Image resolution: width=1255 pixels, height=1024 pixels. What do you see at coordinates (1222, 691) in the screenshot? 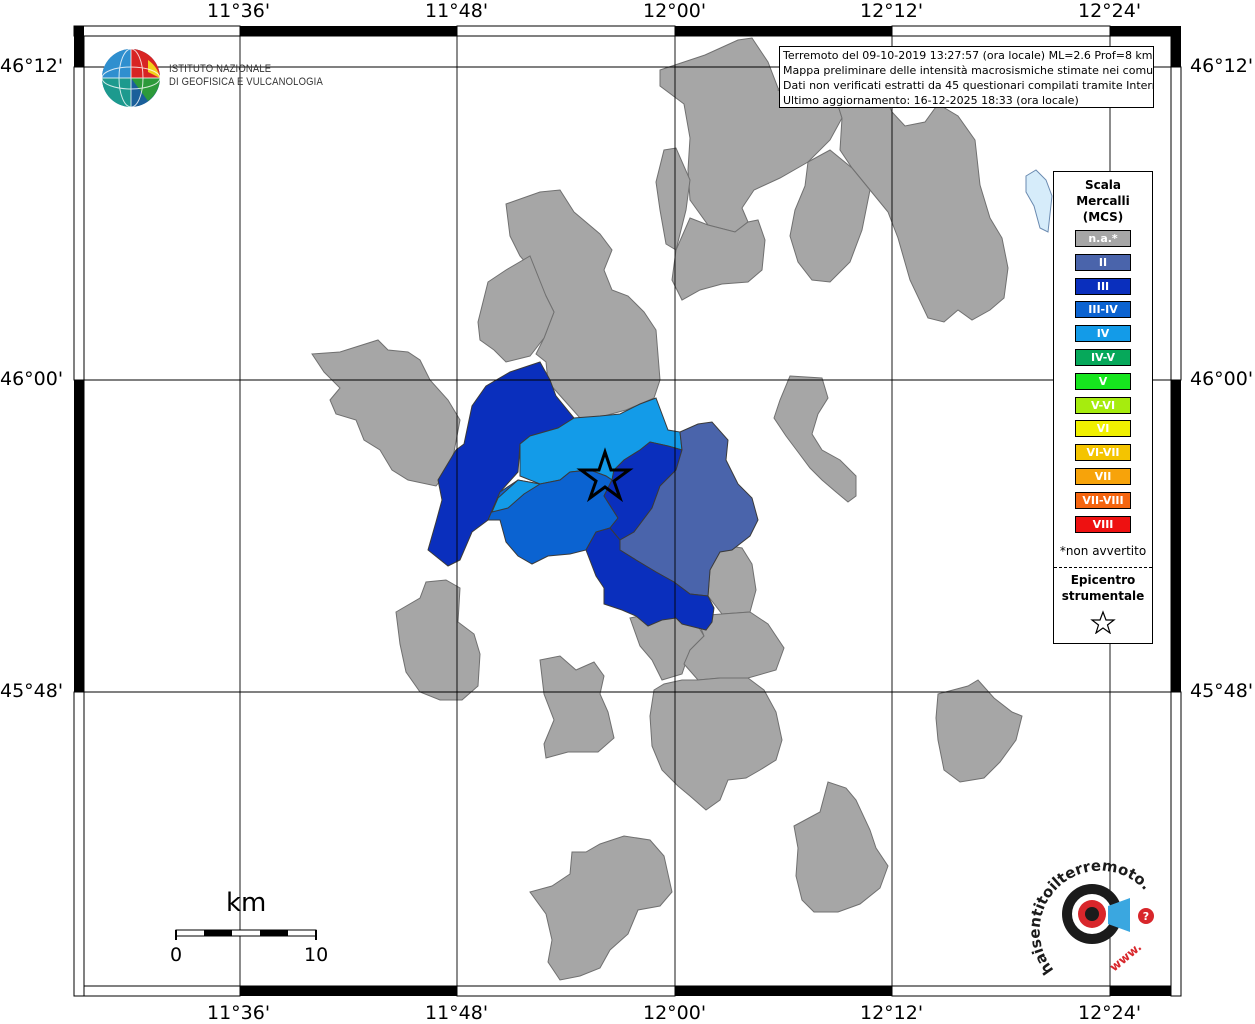
I see `right-tick-label: 45°48'` at bounding box center [1222, 691].